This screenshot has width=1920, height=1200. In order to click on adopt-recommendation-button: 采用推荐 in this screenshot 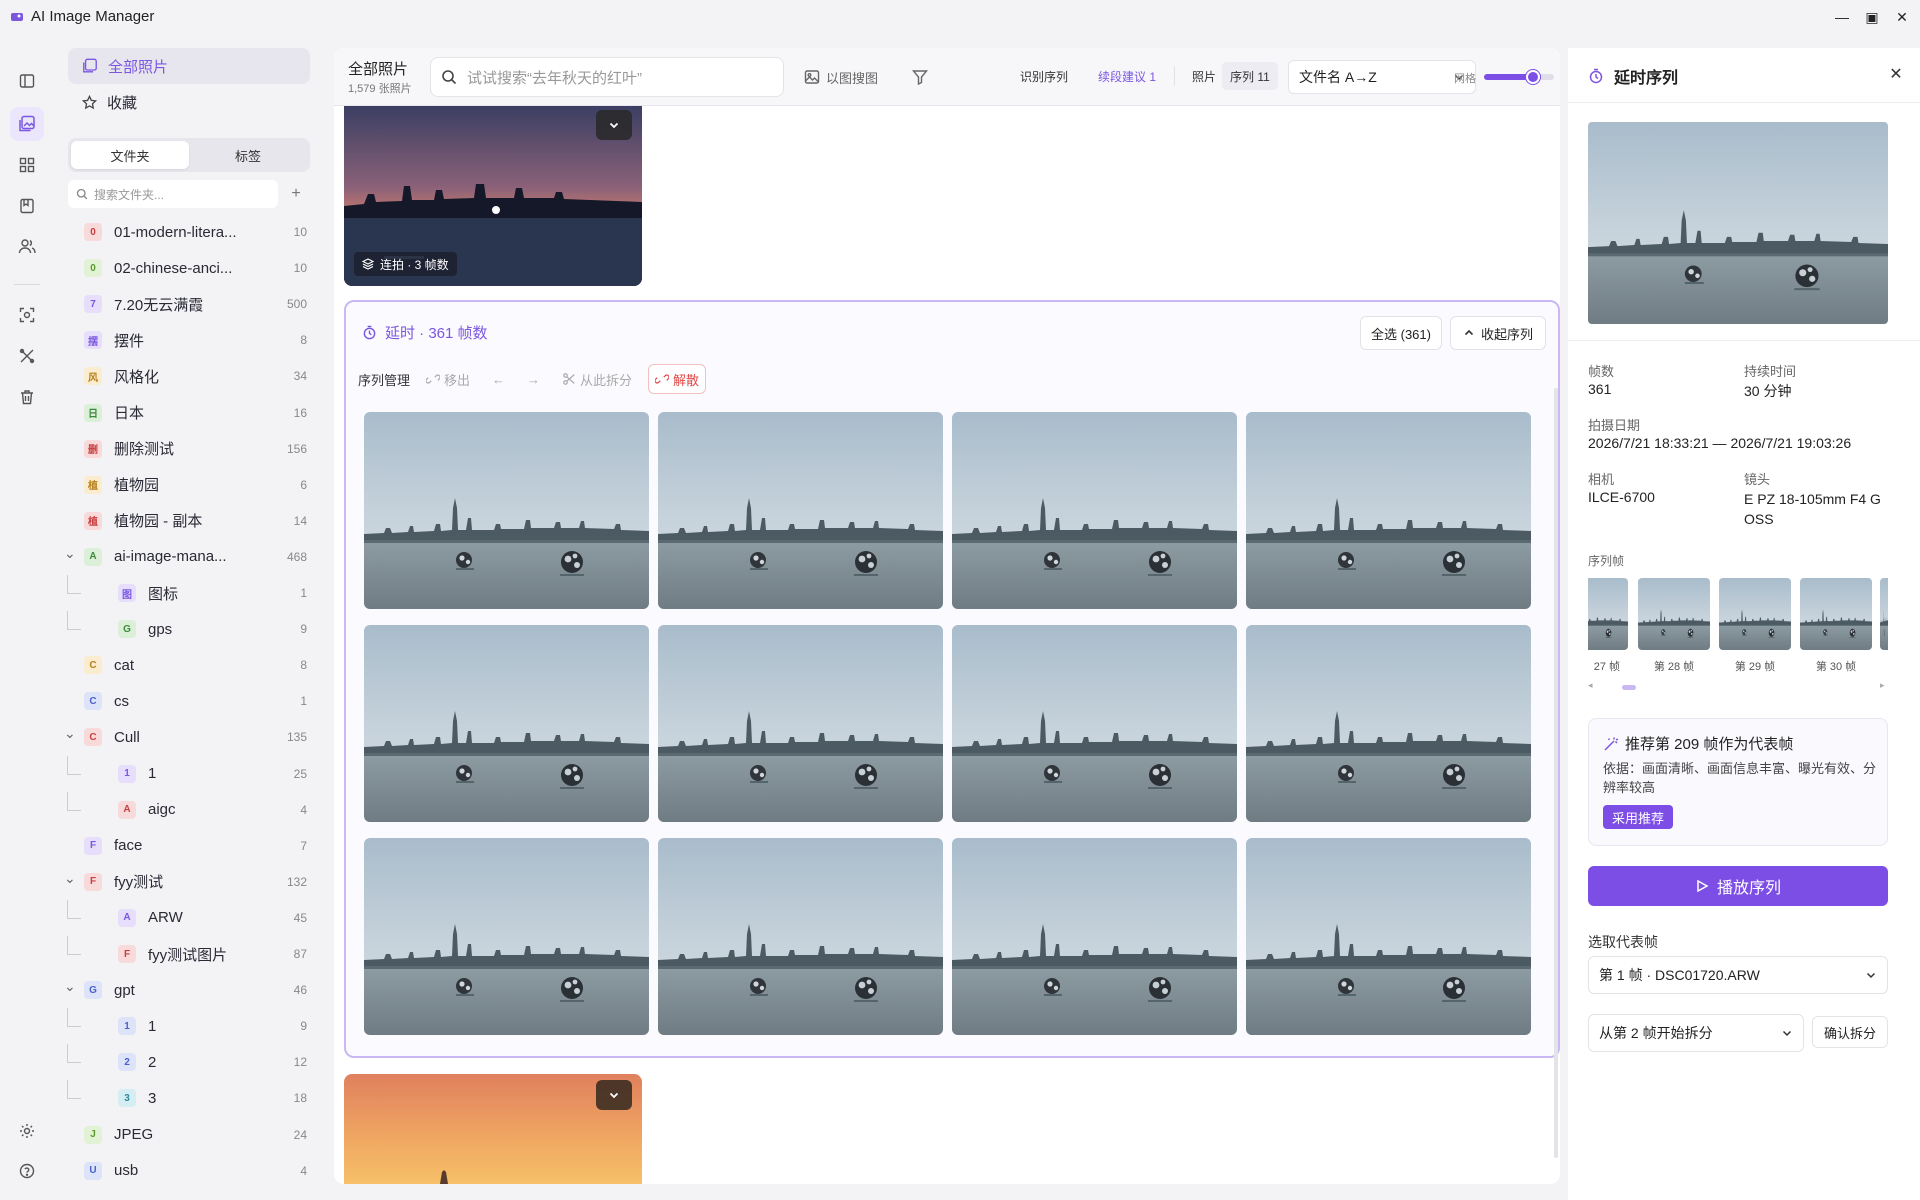, I will do `click(1638, 817)`.